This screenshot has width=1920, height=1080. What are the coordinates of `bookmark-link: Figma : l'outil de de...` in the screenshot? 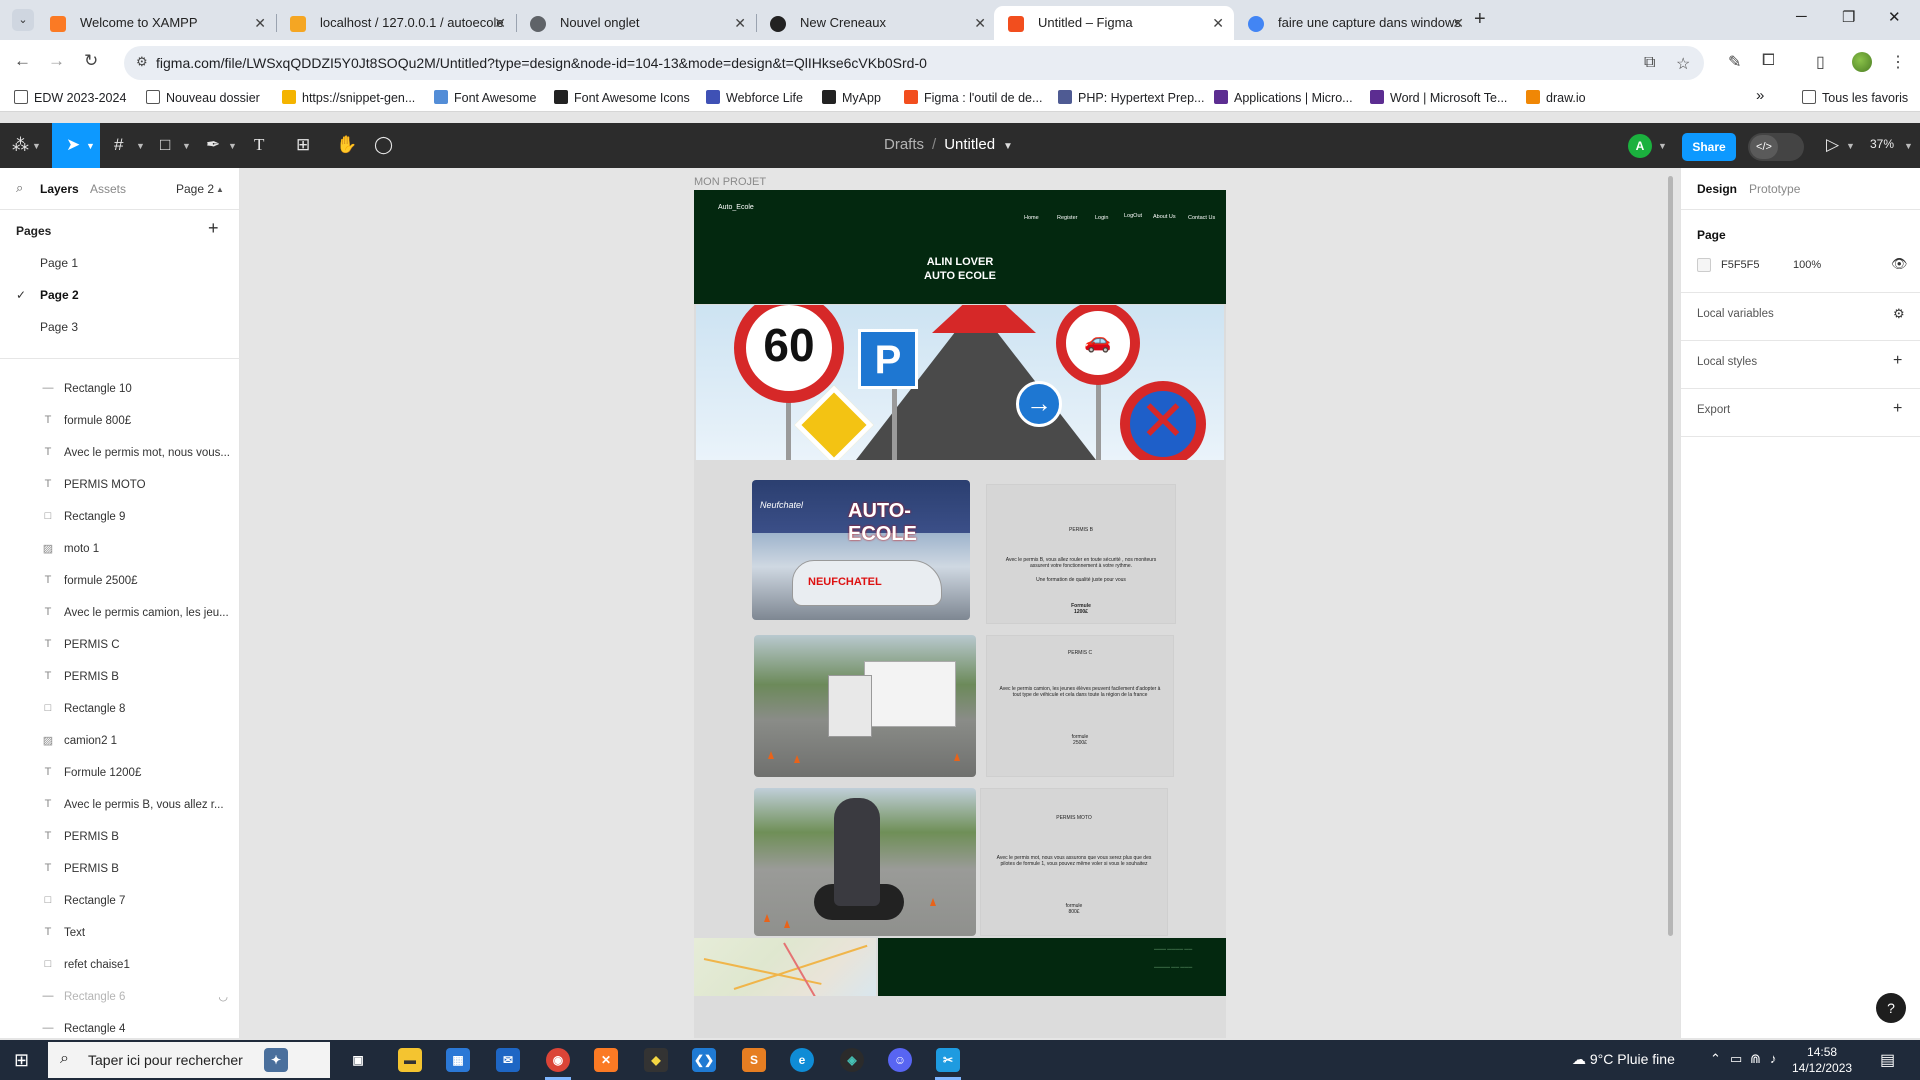 It's located at (973, 97).